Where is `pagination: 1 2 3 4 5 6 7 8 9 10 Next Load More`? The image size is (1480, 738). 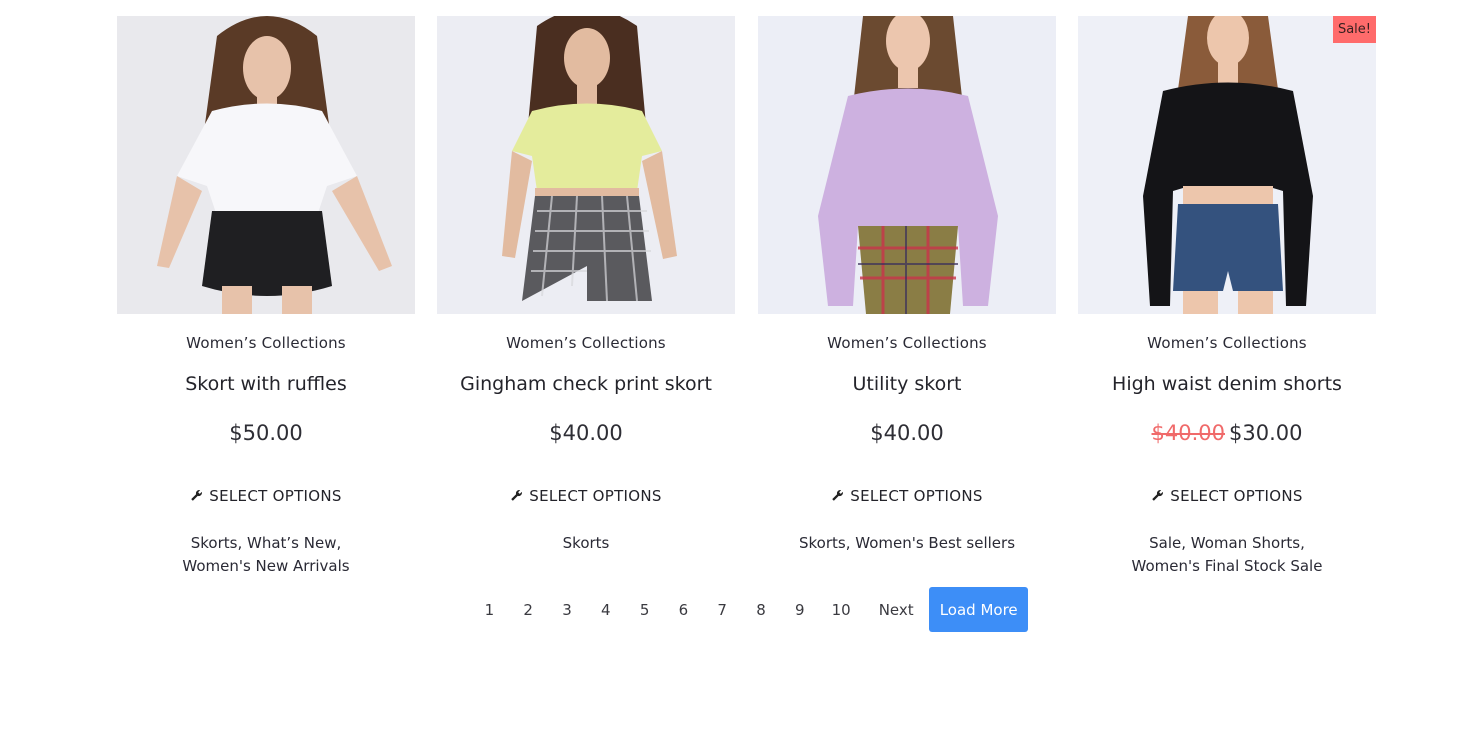 pagination: 1 2 3 4 5 6 7 8 9 10 Next Load More is located at coordinates (749, 609).